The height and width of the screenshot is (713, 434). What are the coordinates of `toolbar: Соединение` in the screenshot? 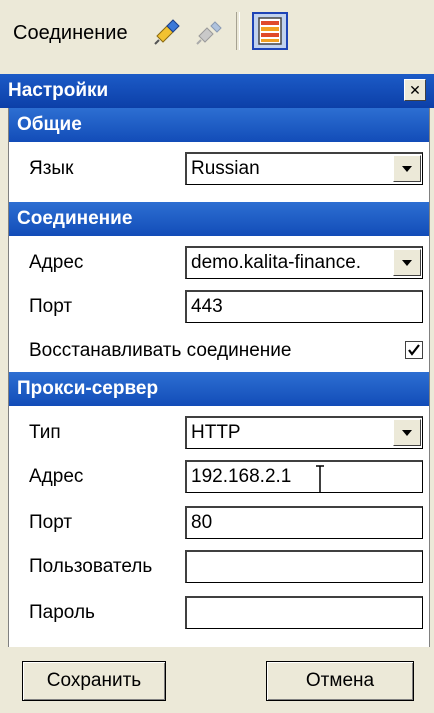 It's located at (217, 34).